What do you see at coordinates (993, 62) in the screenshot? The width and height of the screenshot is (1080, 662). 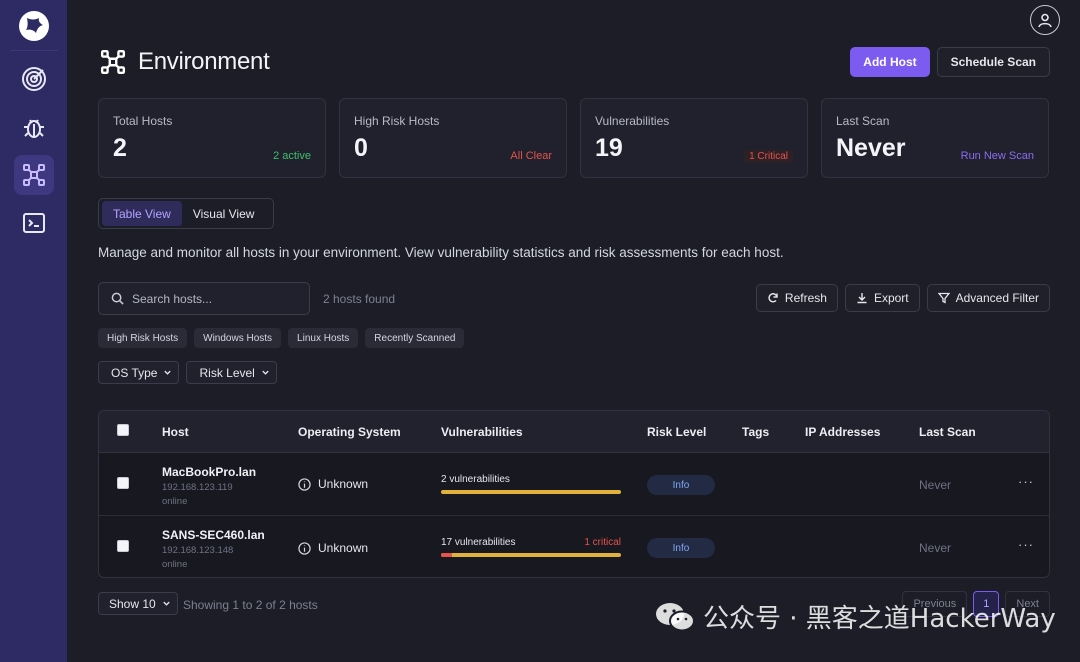 I see `schedule-scan-button: Schedule Scan` at bounding box center [993, 62].